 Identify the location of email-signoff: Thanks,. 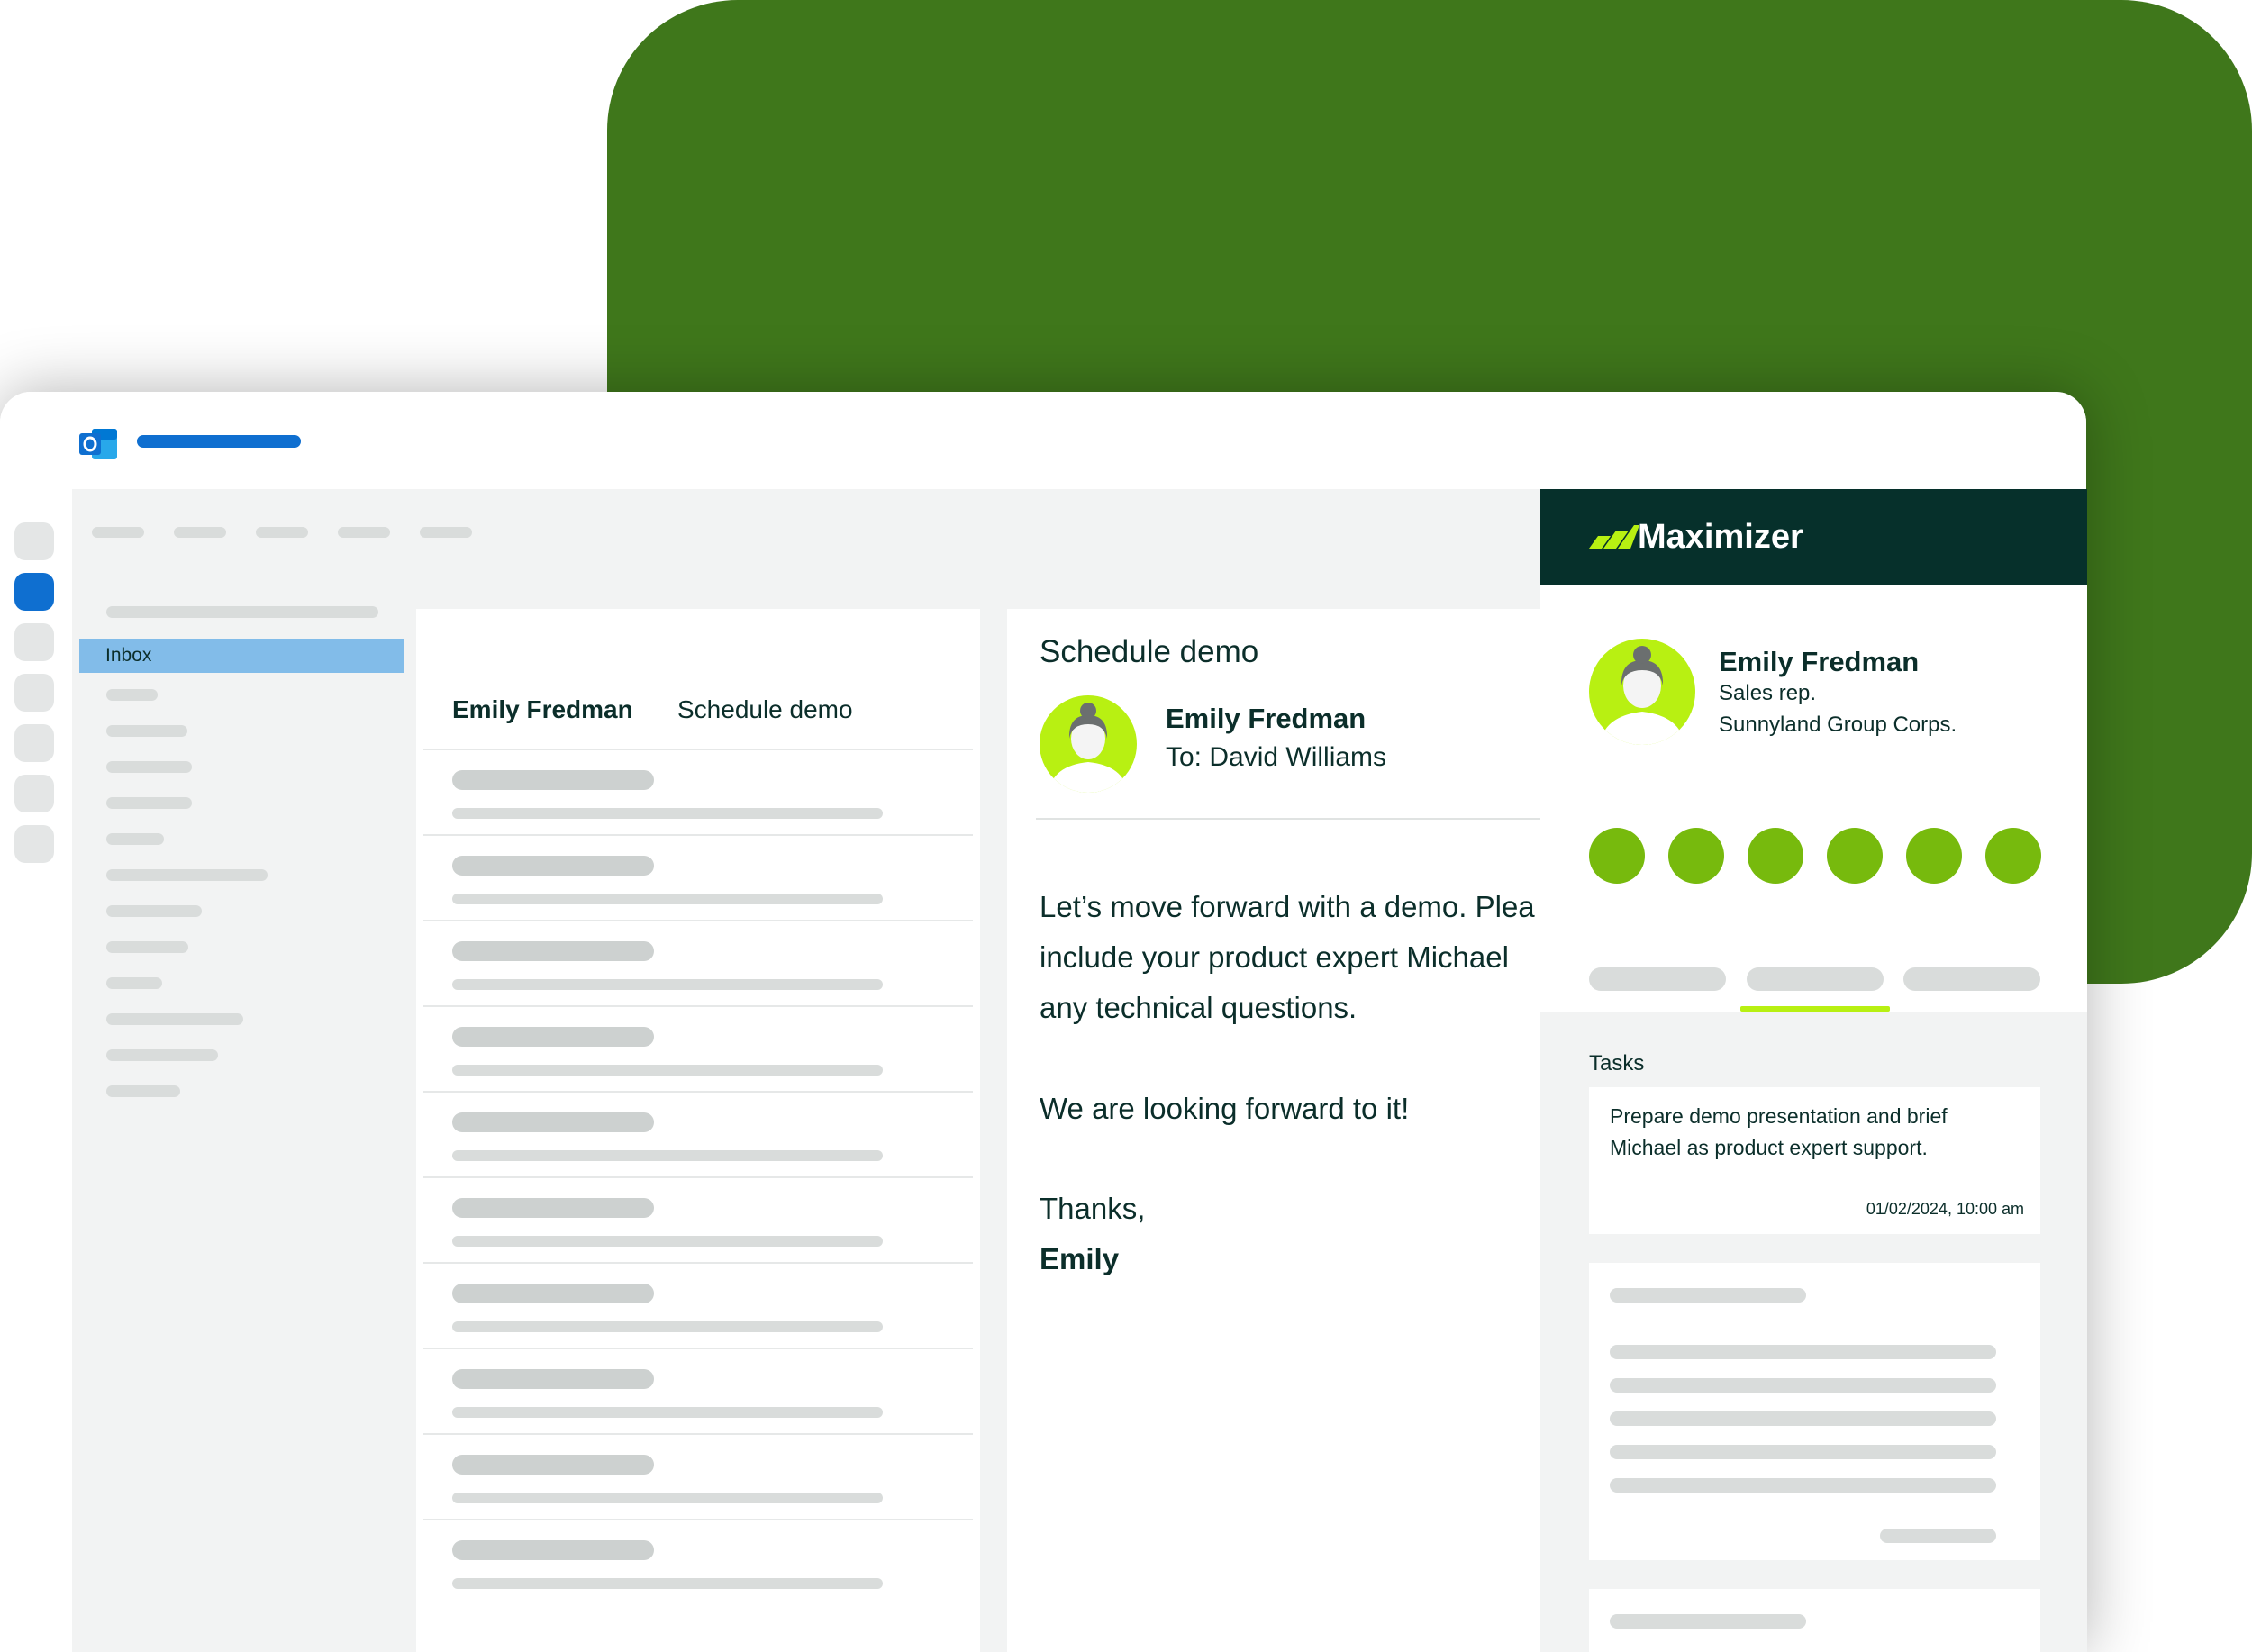
(1093, 1208).